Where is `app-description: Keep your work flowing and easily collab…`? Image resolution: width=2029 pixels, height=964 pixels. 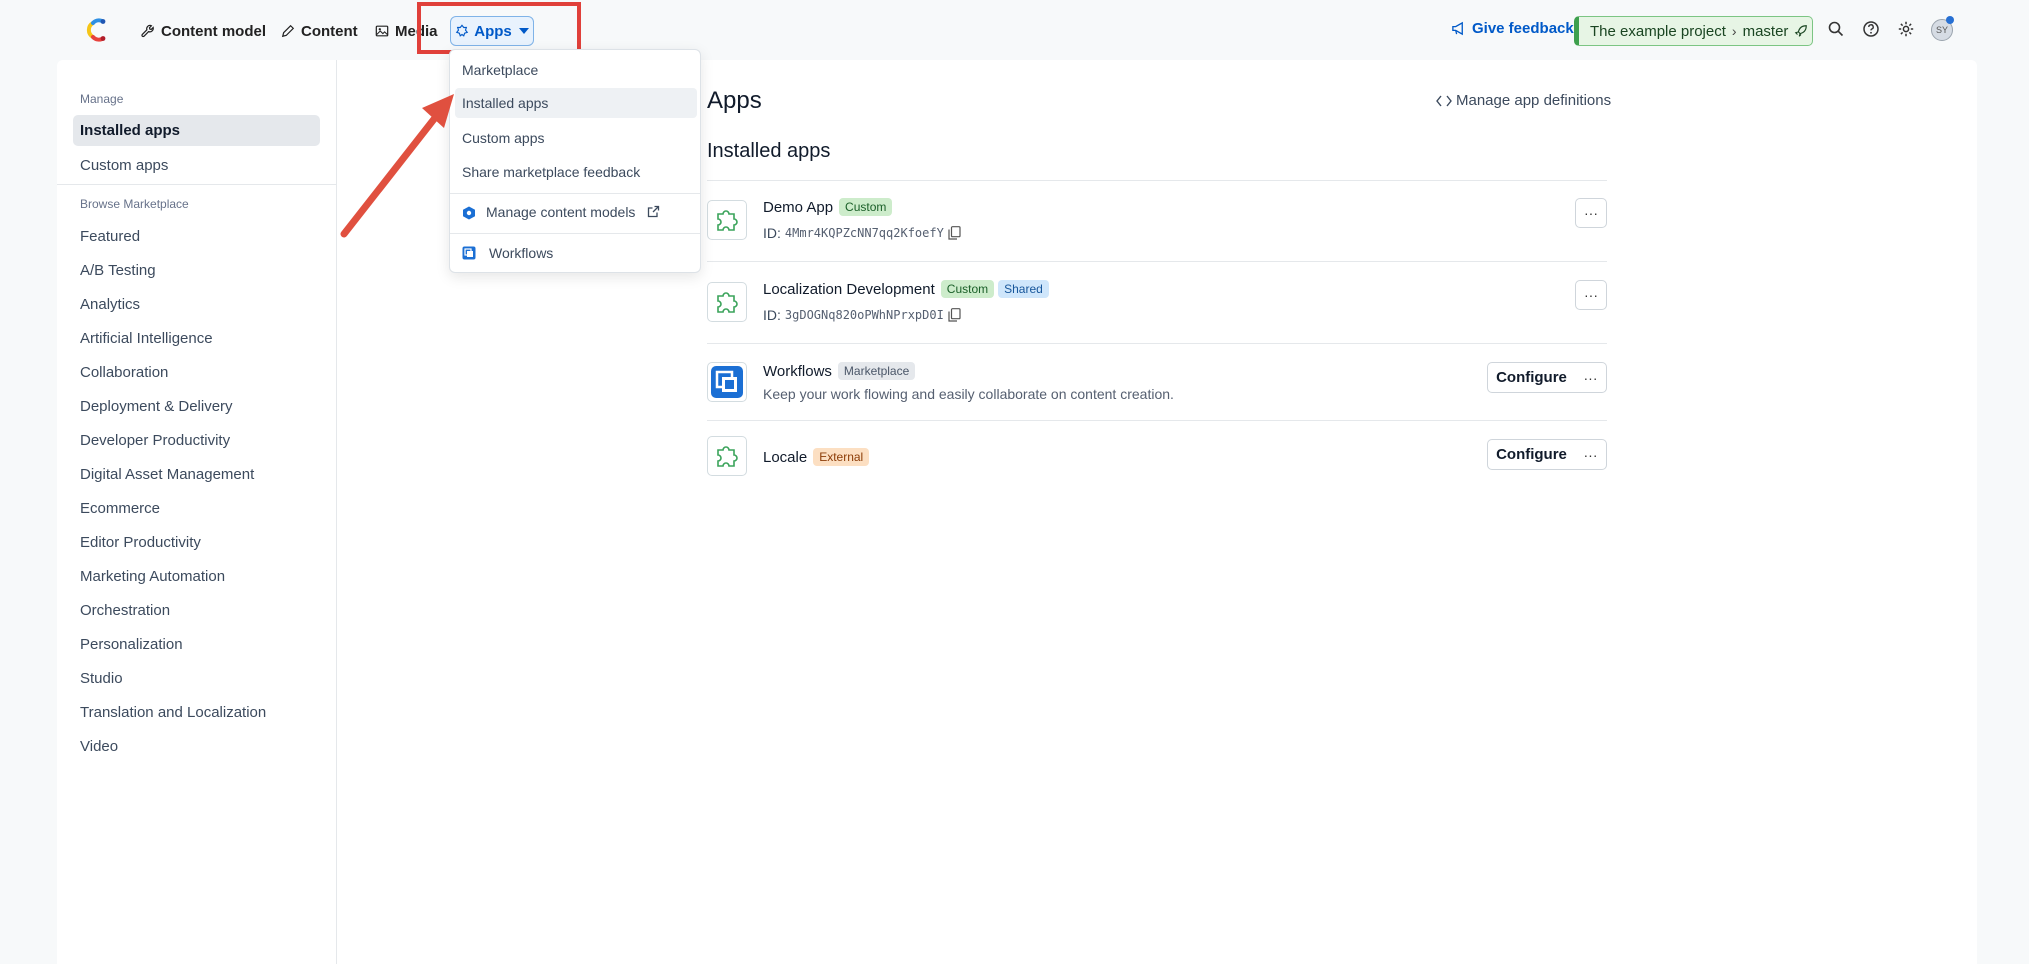
app-description: Keep your work flowing and easily collab… is located at coordinates (968, 394).